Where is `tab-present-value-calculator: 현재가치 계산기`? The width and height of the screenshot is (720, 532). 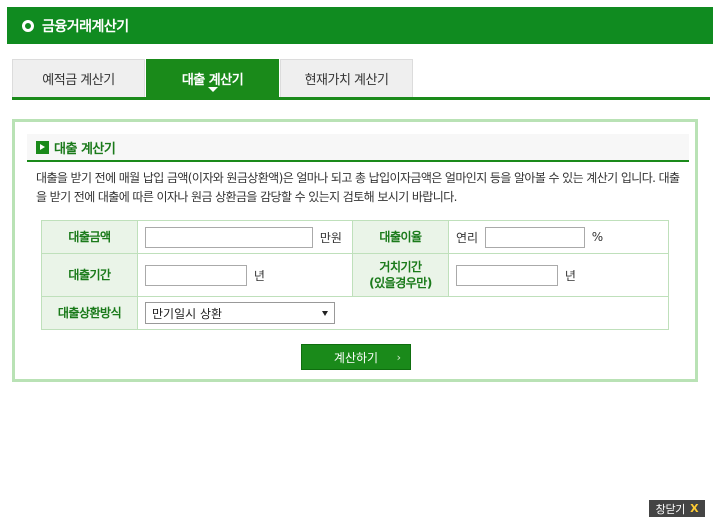 tab-present-value-calculator: 현재가치 계산기 is located at coordinates (346, 78).